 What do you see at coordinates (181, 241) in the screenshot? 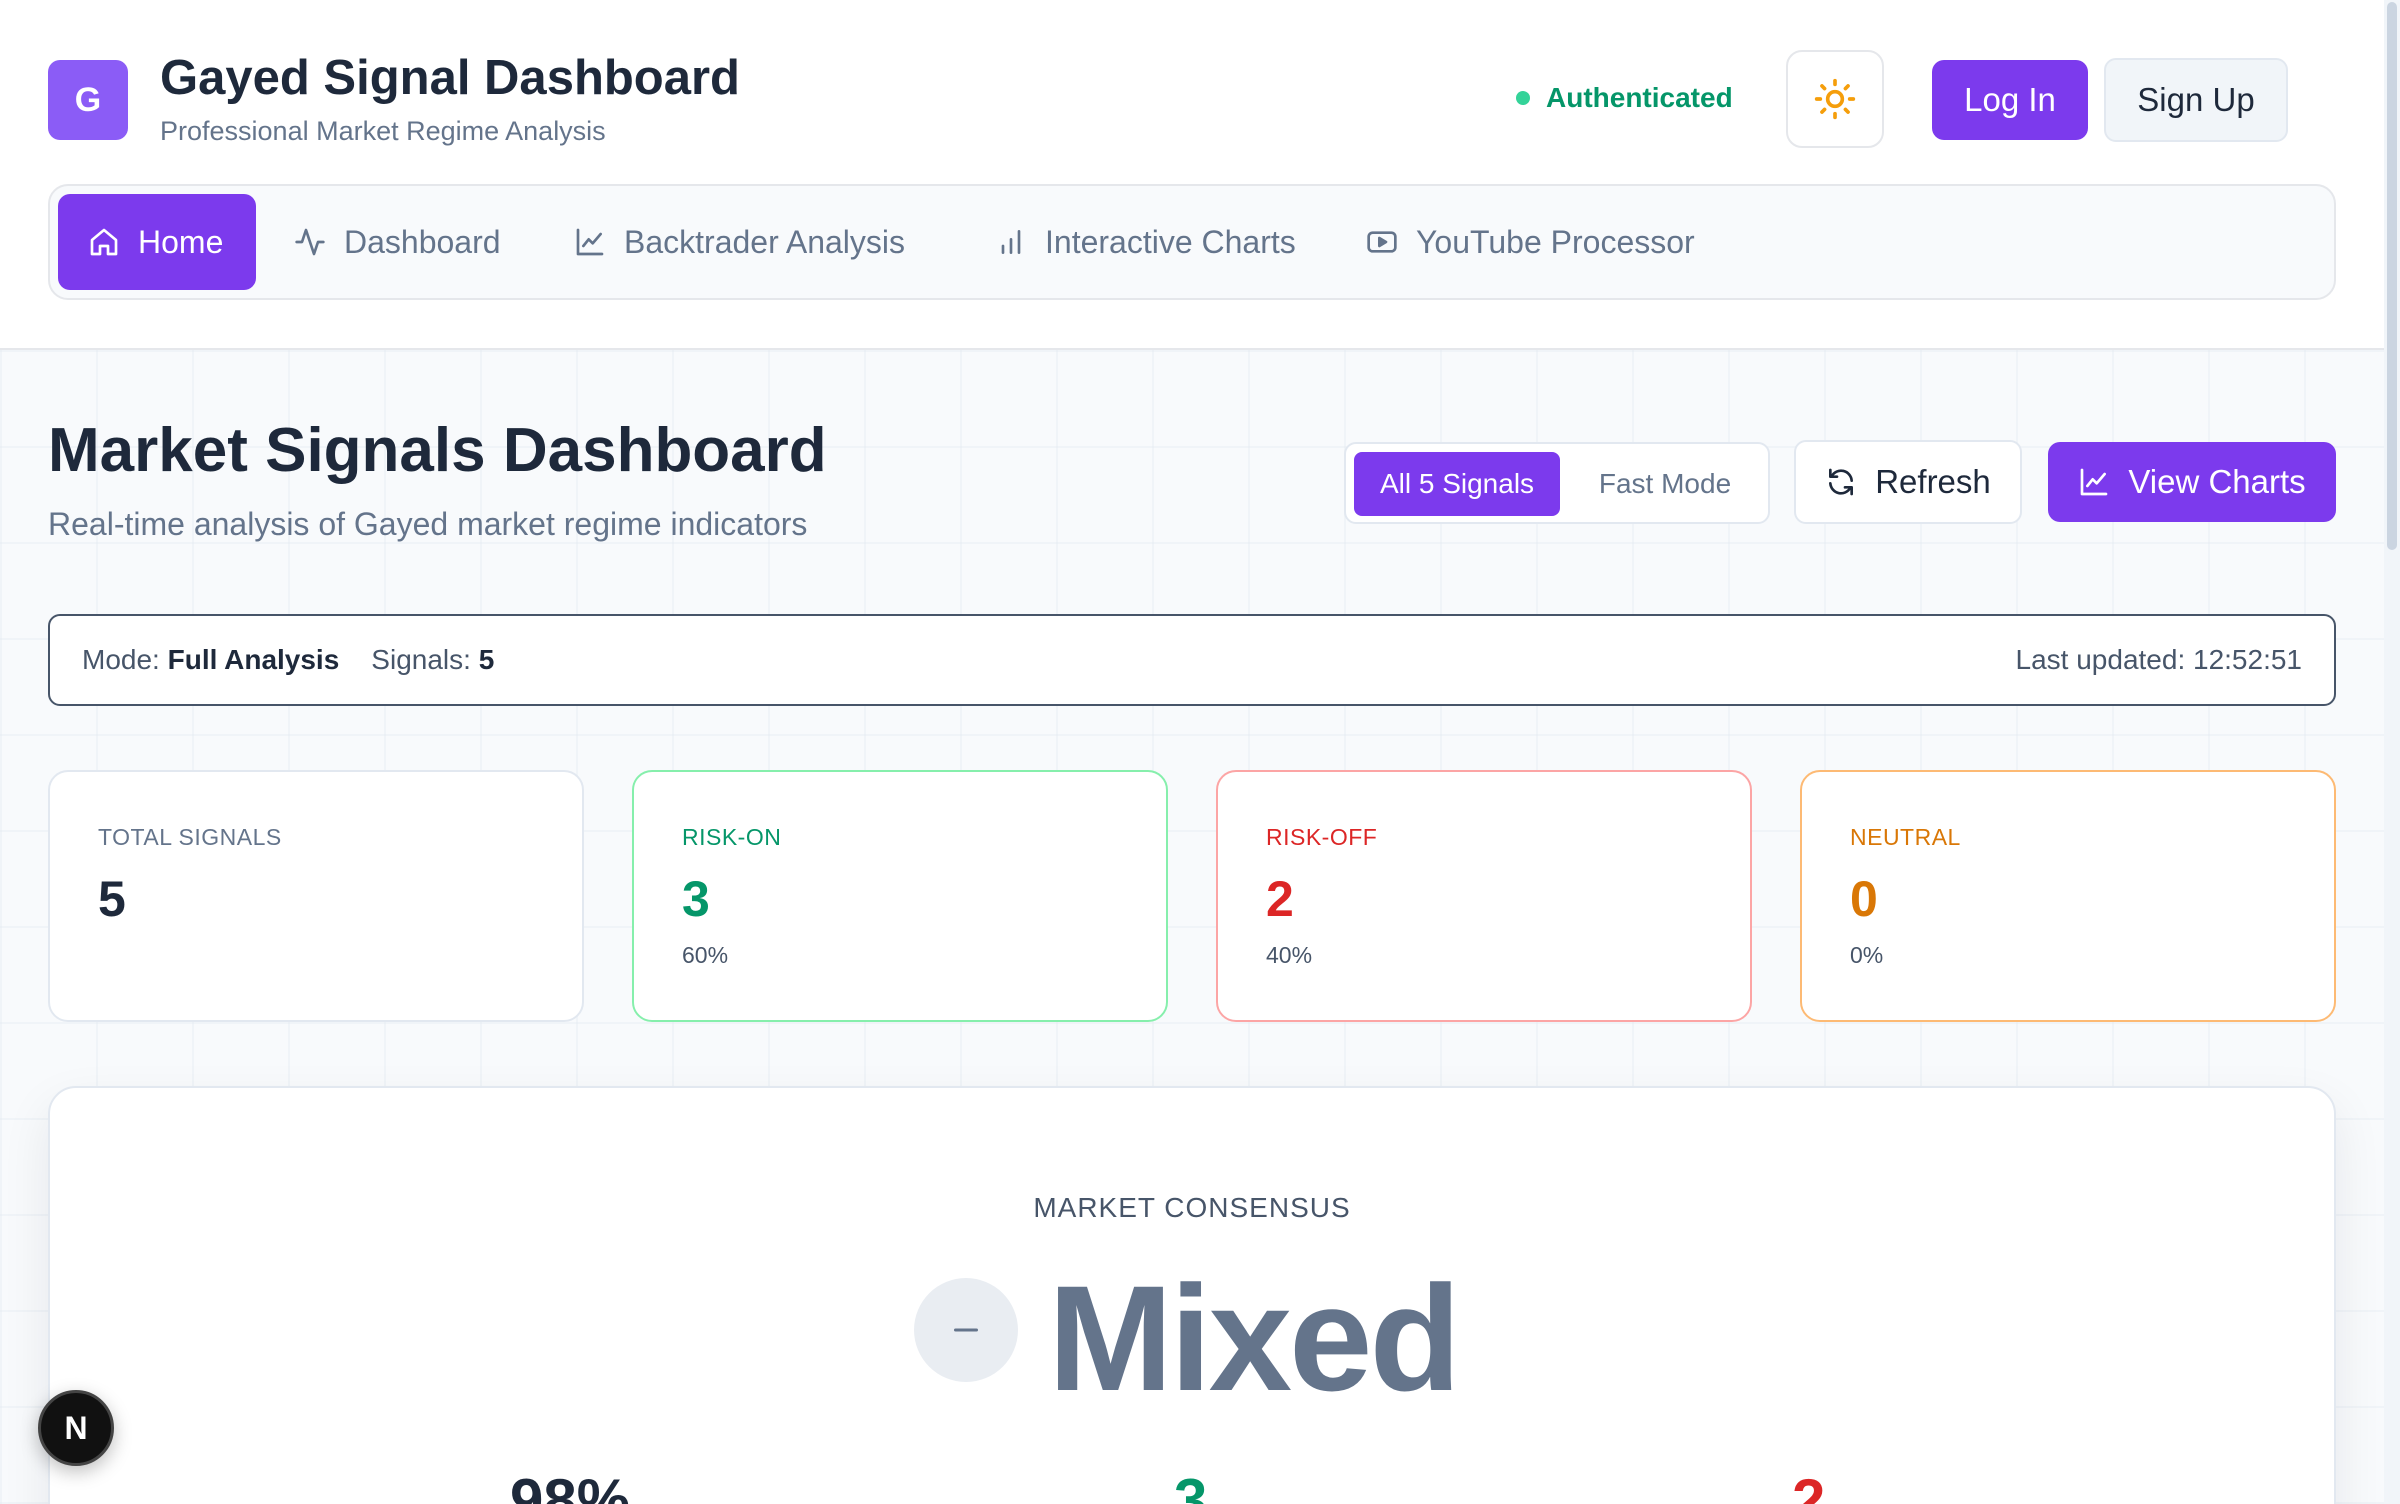
I see `nav-item-label: Home` at bounding box center [181, 241].